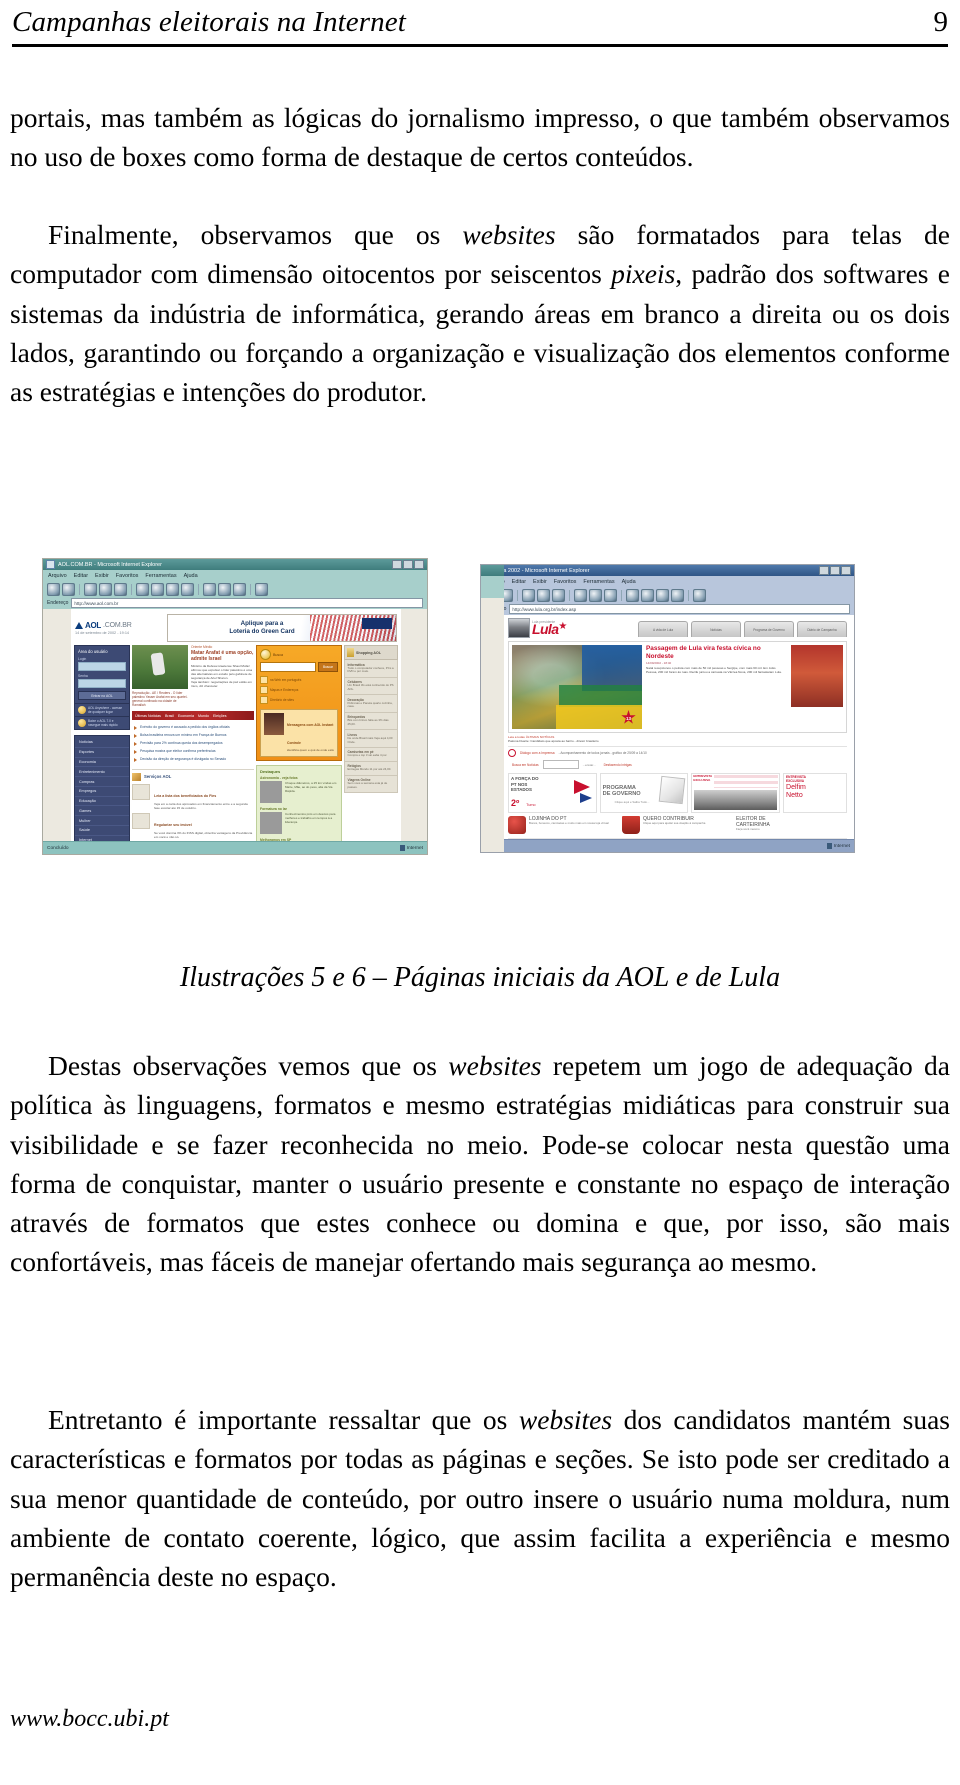 The height and width of the screenshot is (1785, 960). I want to click on forward-icon, so click(68, 589).